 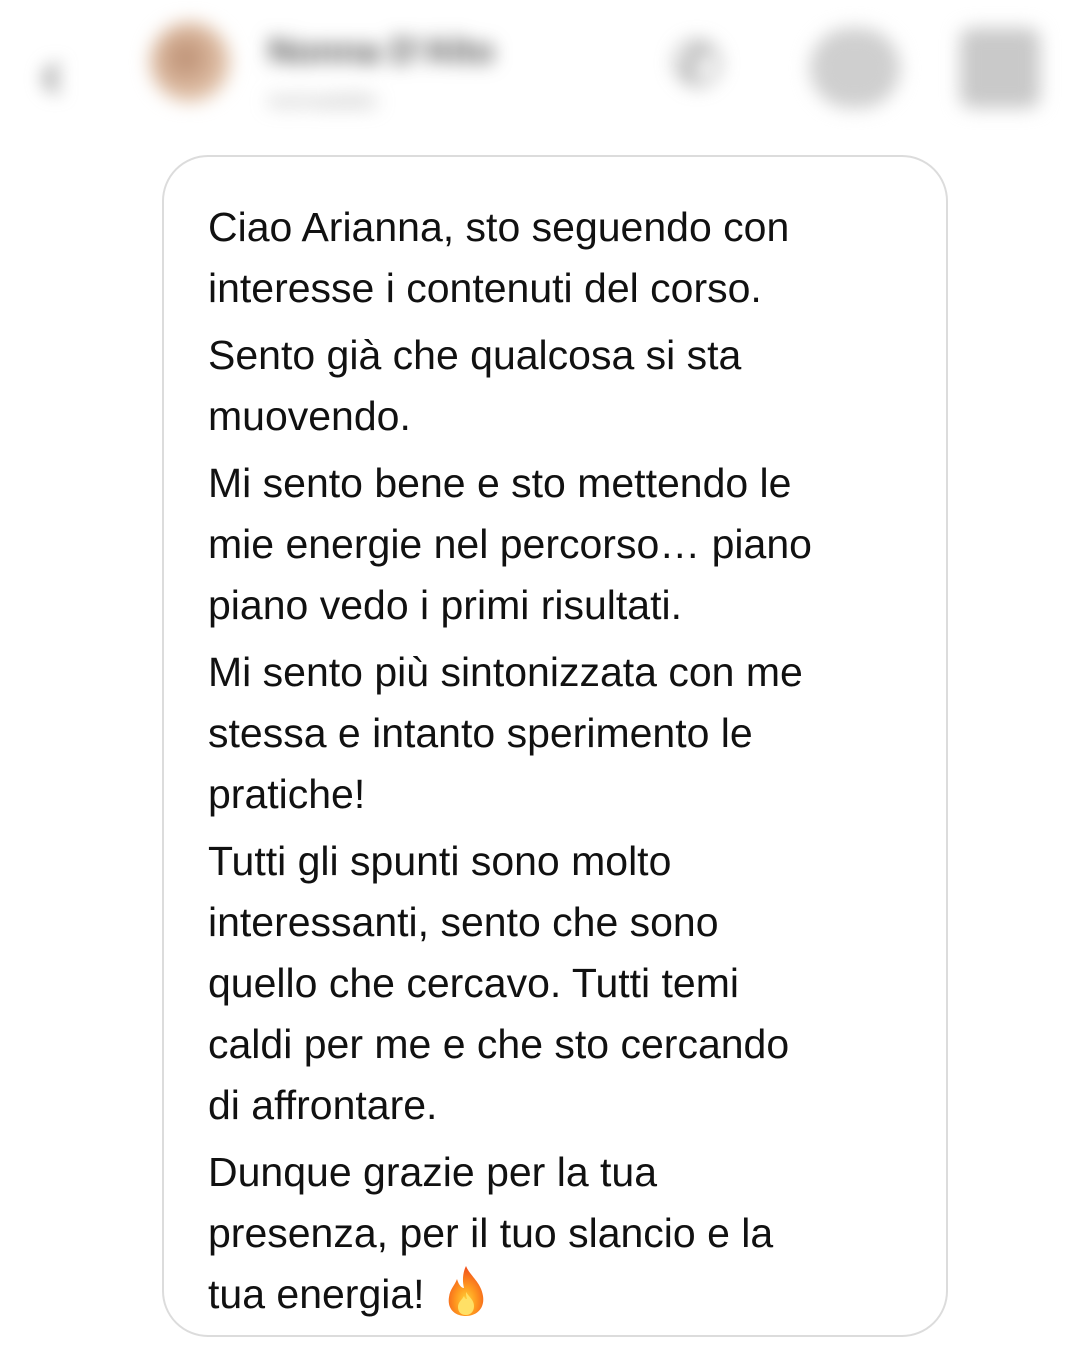 I want to click on avatar, so click(x=190, y=62).